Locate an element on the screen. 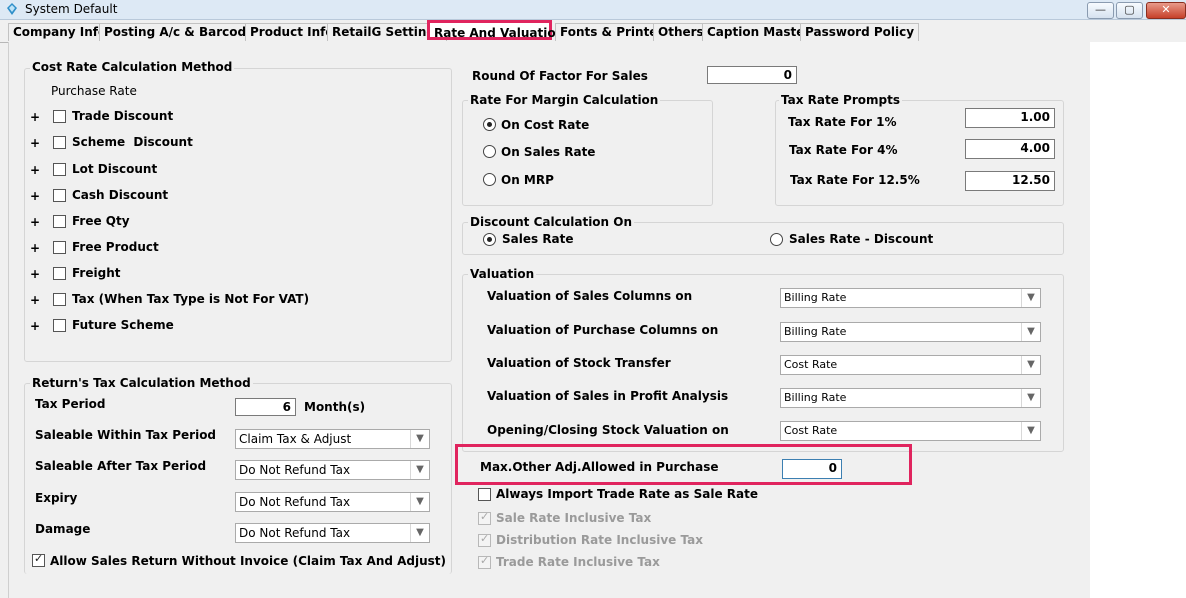 Image resolution: width=1186 pixels, height=598 pixels. free-qty-label: Free Qty is located at coordinates (101, 221).